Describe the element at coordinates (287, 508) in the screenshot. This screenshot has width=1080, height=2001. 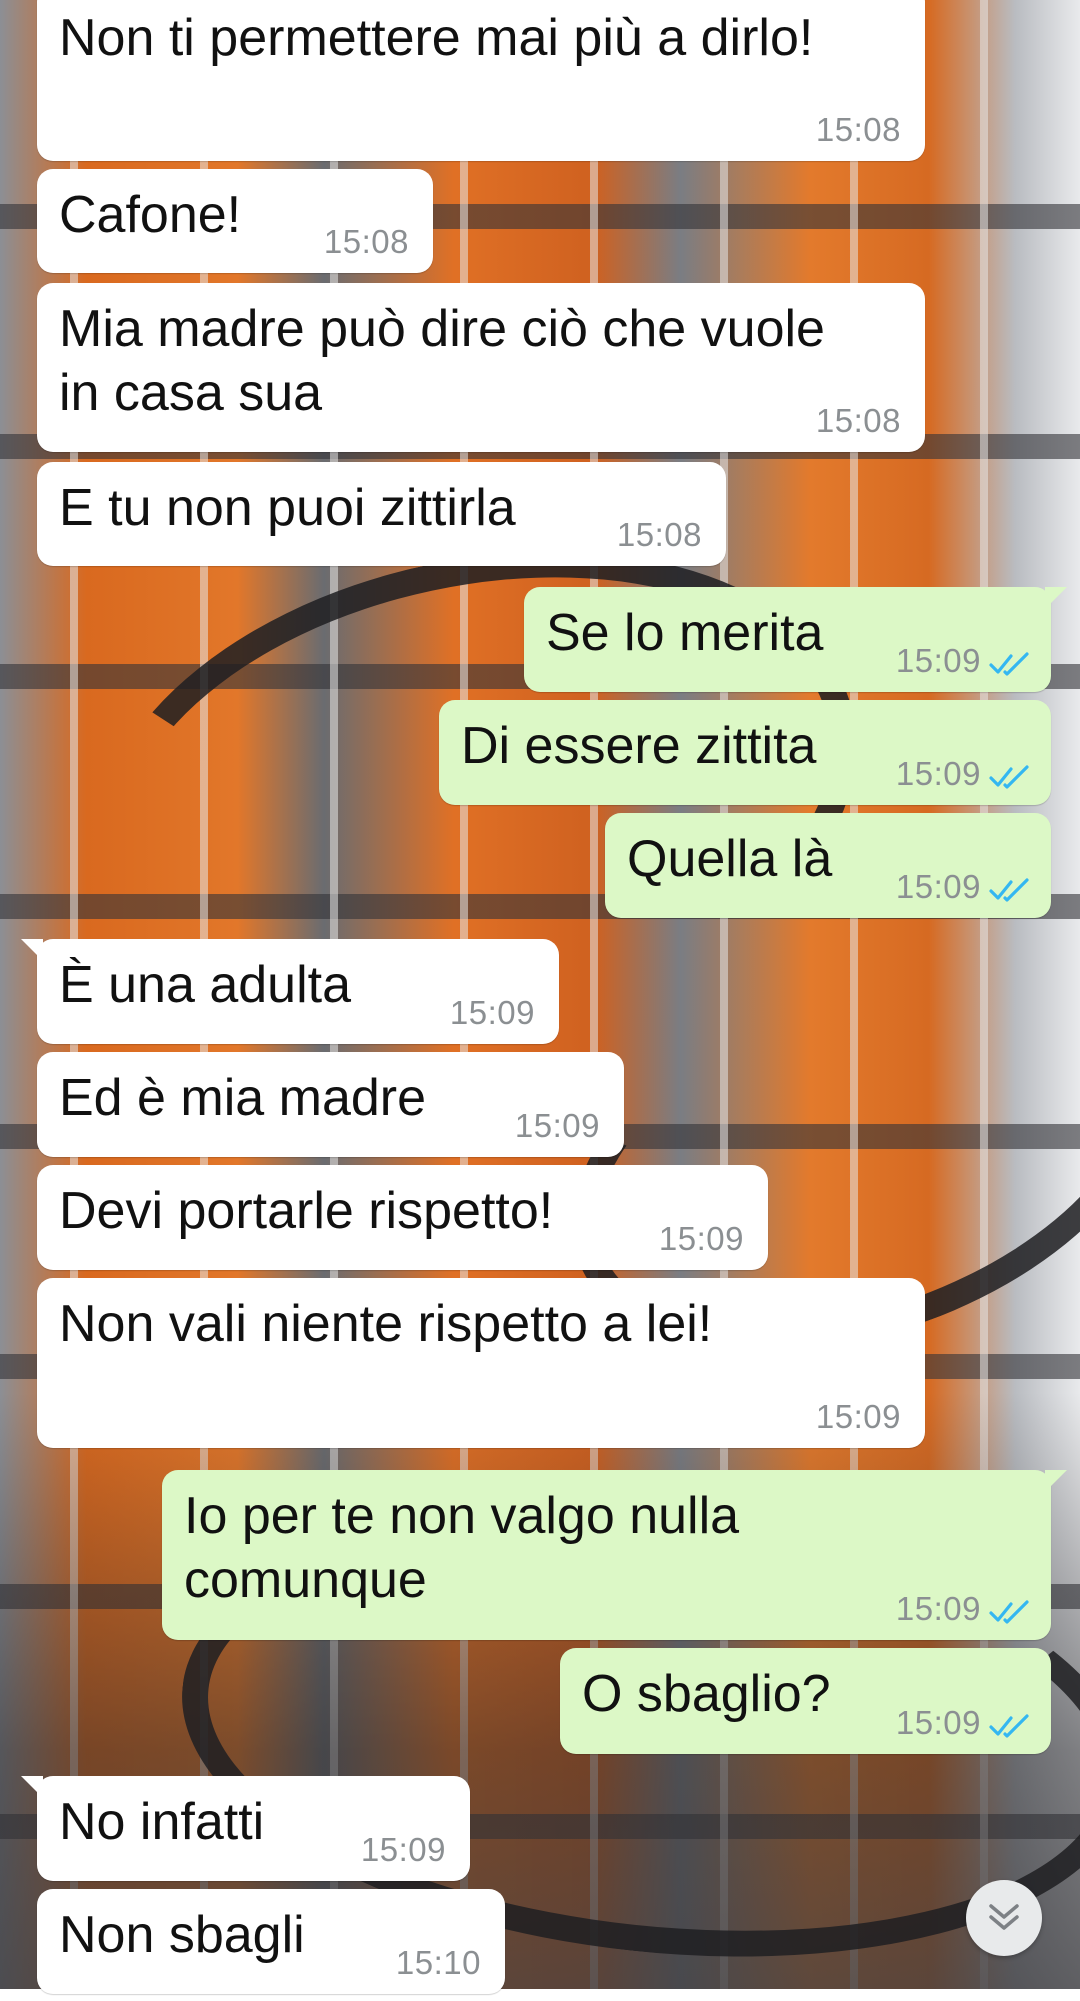
I see `message-text: E tu non puoi zittirla` at that location.